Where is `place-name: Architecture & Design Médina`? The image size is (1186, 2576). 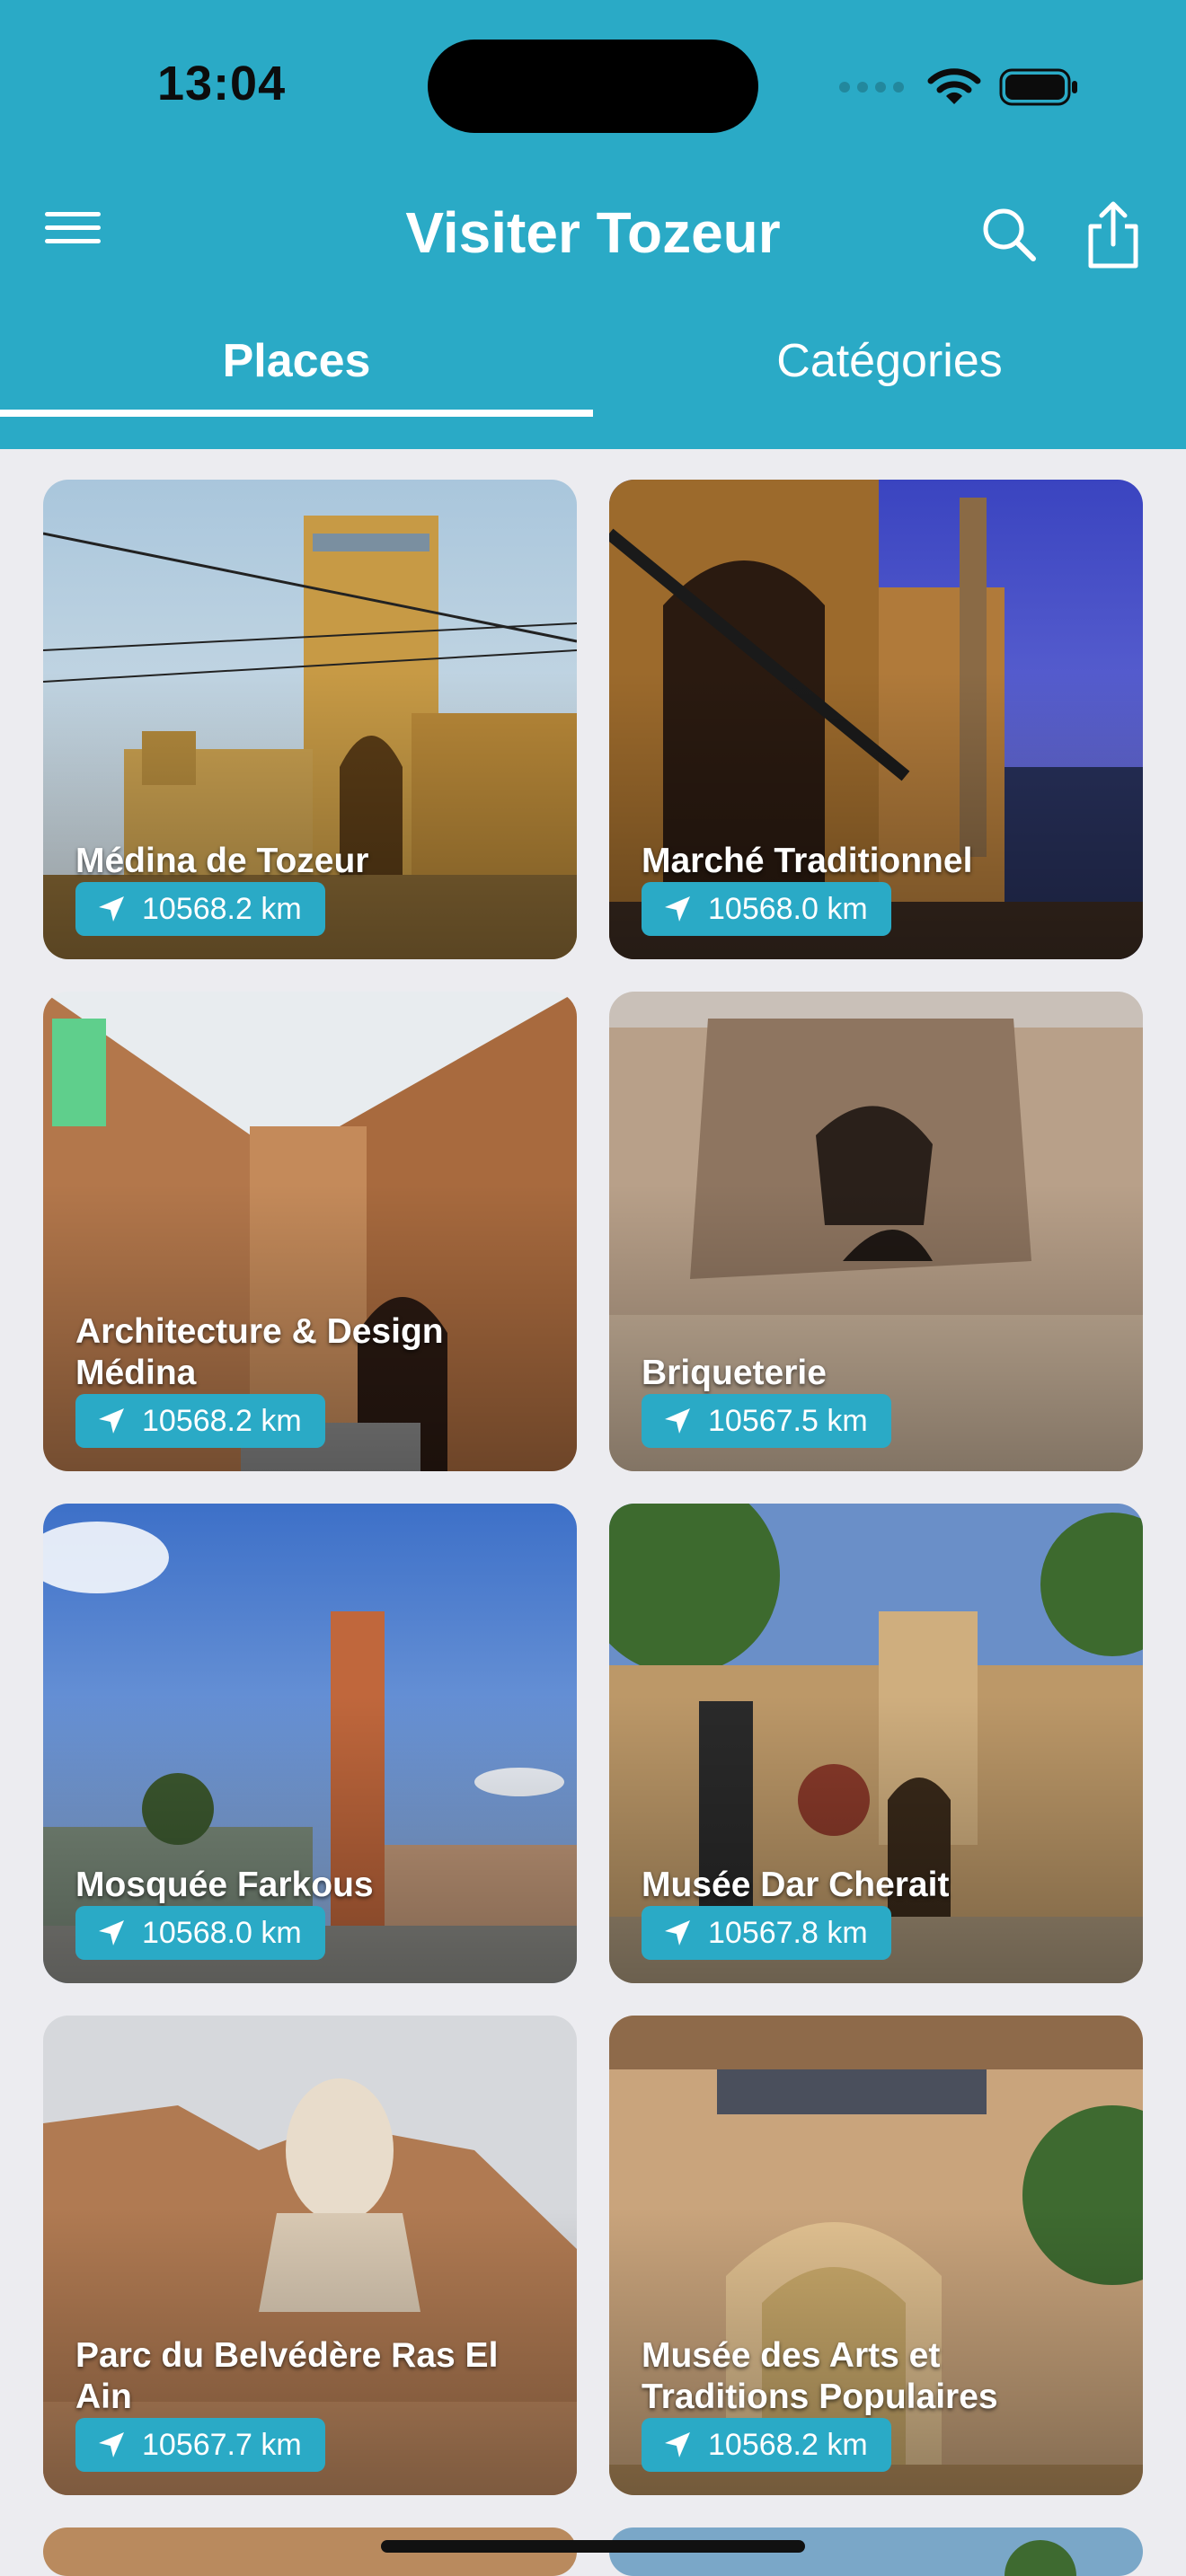
place-name: Architecture & Design Médina is located at coordinates (259, 1352).